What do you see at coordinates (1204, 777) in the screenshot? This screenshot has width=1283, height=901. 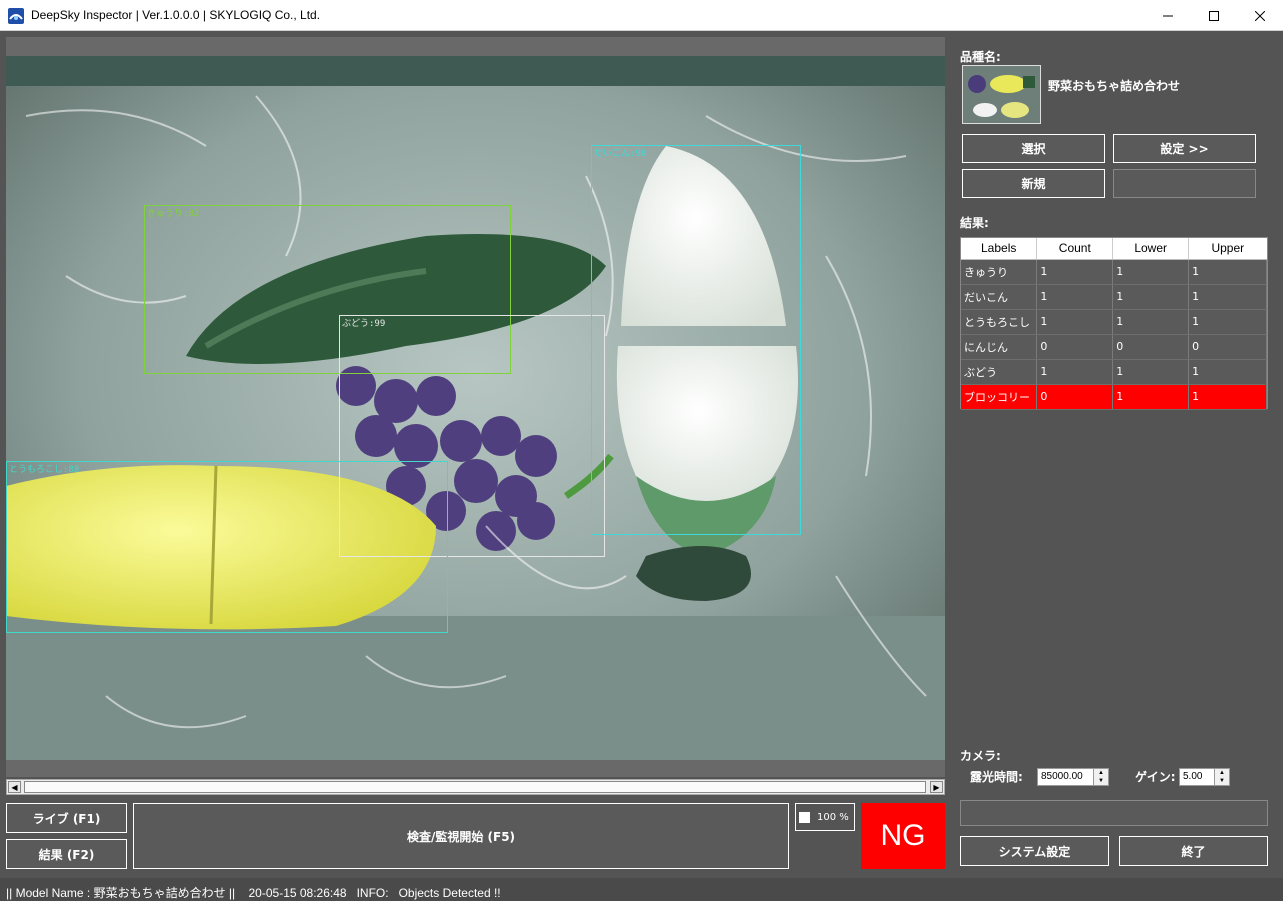 I see `gain-spinner: 5.00 ▲ ▼` at bounding box center [1204, 777].